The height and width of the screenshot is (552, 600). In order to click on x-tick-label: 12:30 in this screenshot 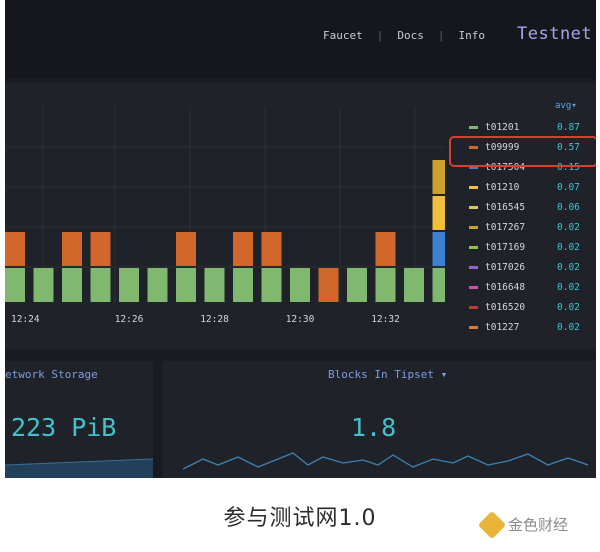, I will do `click(300, 319)`.